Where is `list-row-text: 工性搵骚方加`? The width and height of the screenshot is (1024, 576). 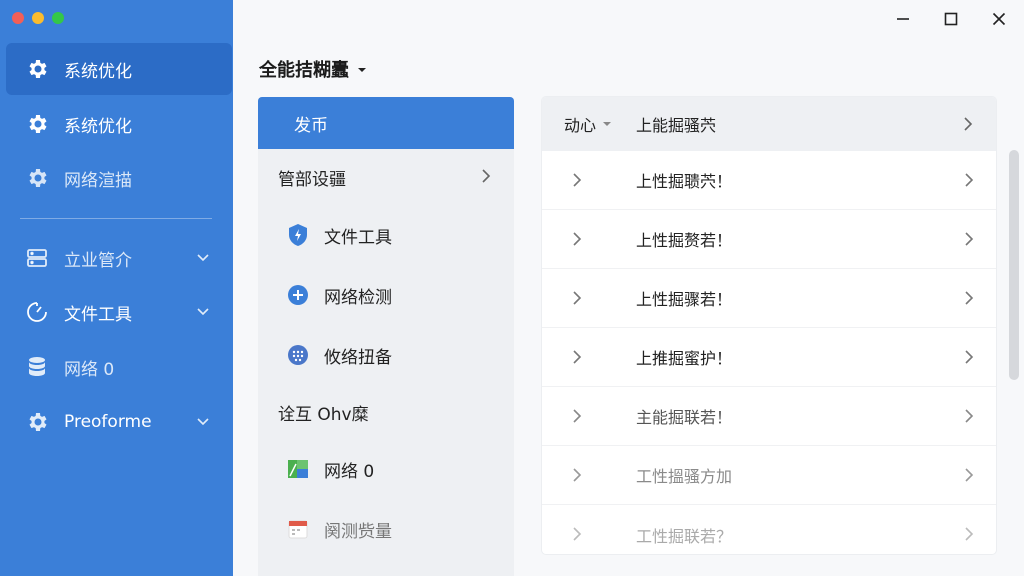 list-row-text: 工性搵骚方加 is located at coordinates (684, 476).